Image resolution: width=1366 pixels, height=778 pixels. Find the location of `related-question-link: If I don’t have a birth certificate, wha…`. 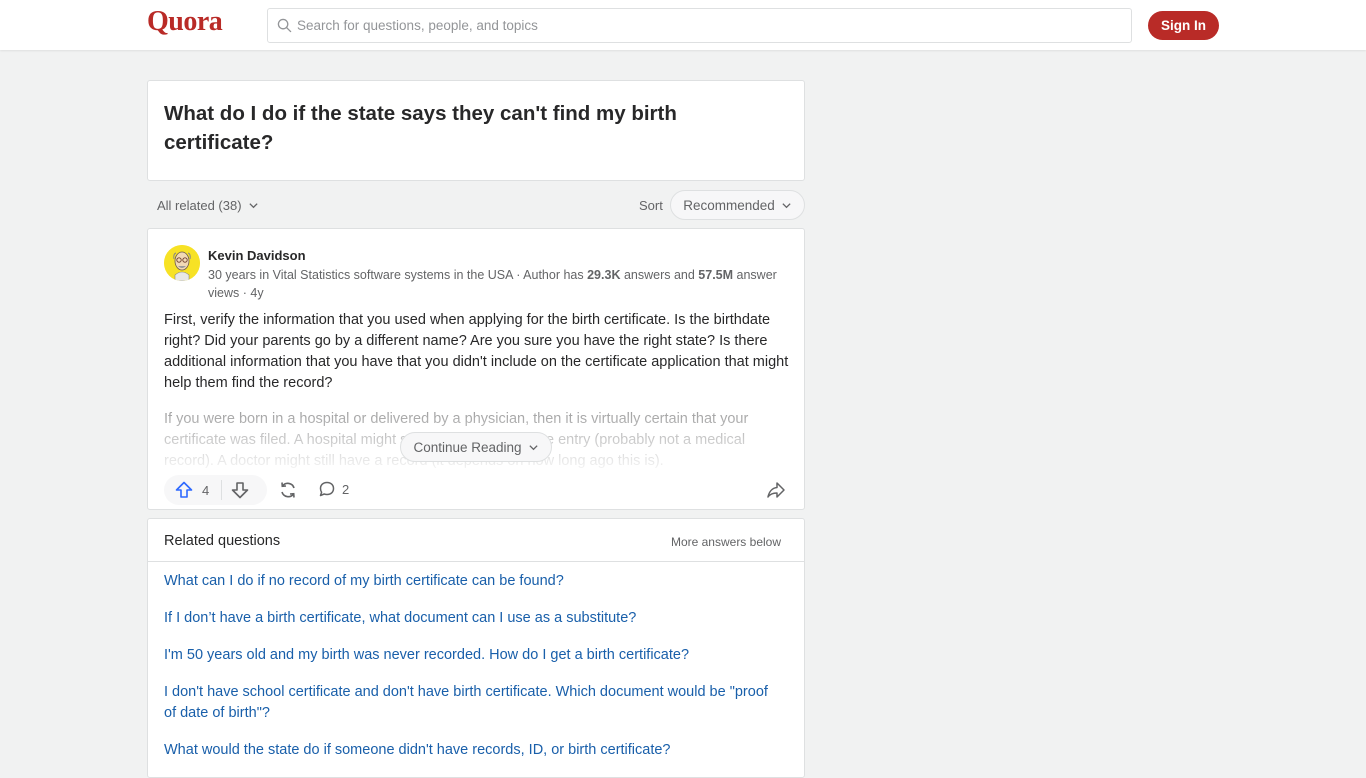

related-question-link: If I don’t have a birth certificate, wha… is located at coordinates (400, 618).